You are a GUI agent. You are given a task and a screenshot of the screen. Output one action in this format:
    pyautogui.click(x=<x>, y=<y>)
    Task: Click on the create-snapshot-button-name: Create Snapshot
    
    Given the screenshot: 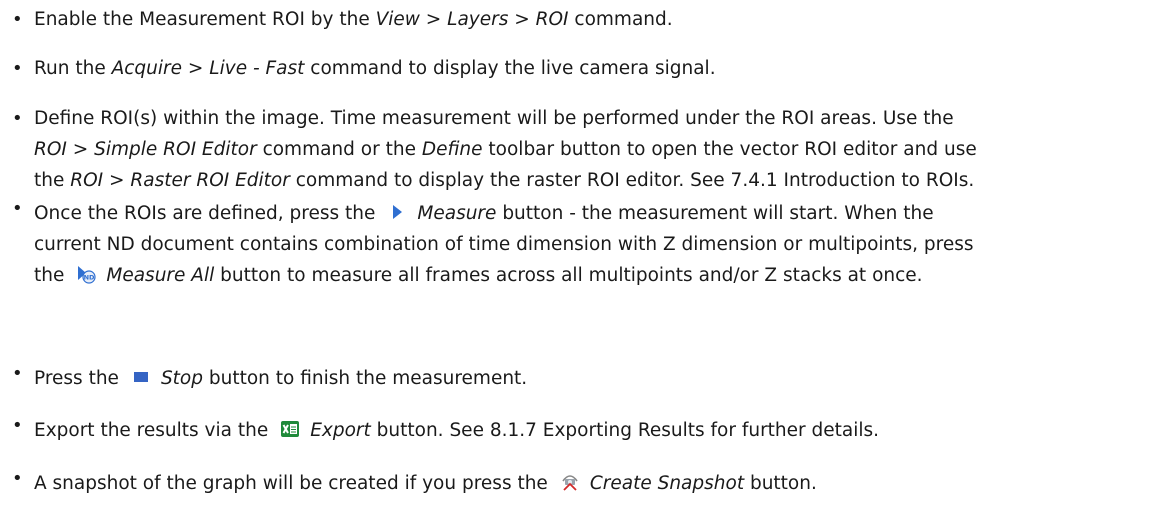 What is the action you would take?
    pyautogui.click(x=667, y=483)
    